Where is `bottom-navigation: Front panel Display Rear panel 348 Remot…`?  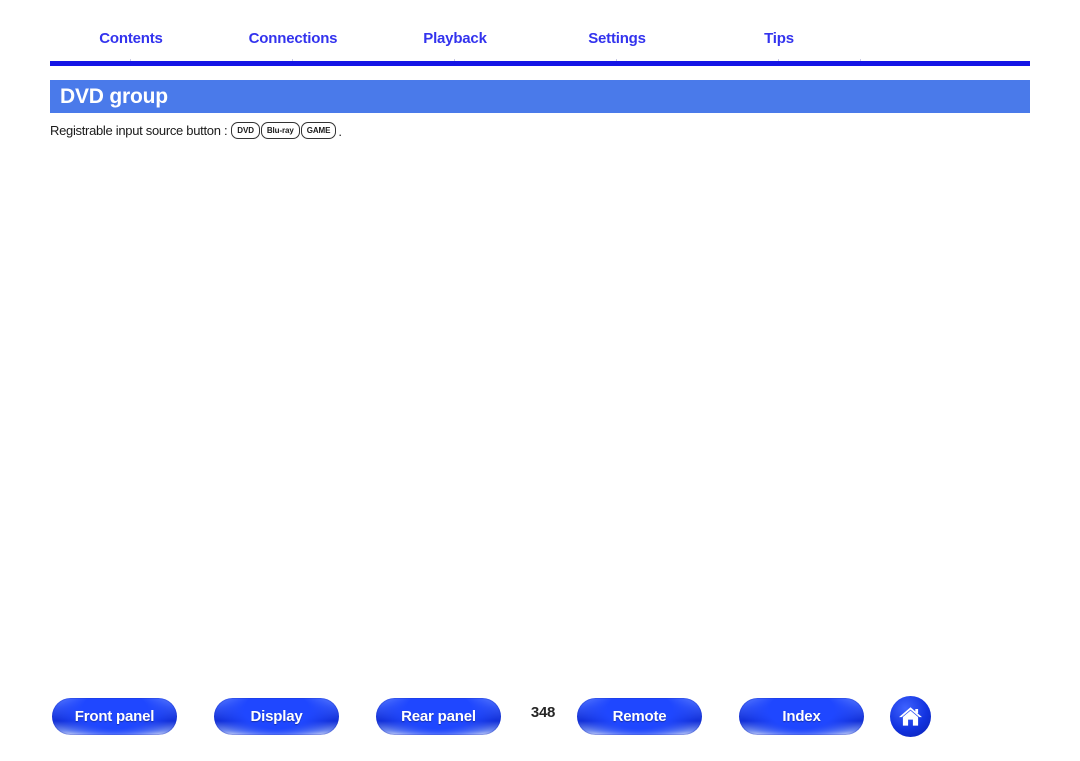 bottom-navigation: Front panel Display Rear panel 348 Remot… is located at coordinates (540, 717).